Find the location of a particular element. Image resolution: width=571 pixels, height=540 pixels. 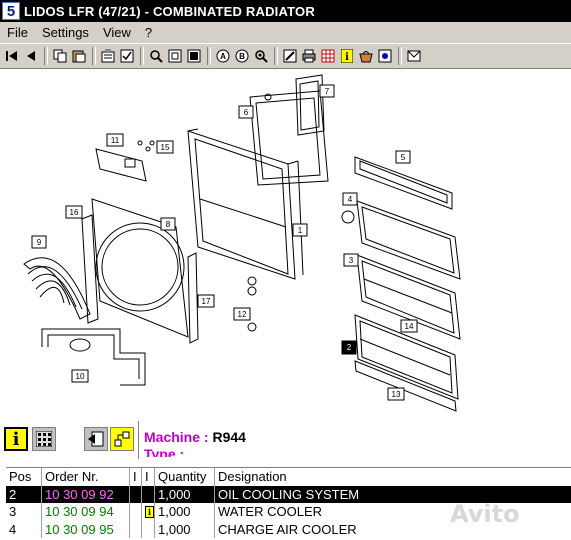

callout-16-label: 16 is located at coordinates (74, 212).